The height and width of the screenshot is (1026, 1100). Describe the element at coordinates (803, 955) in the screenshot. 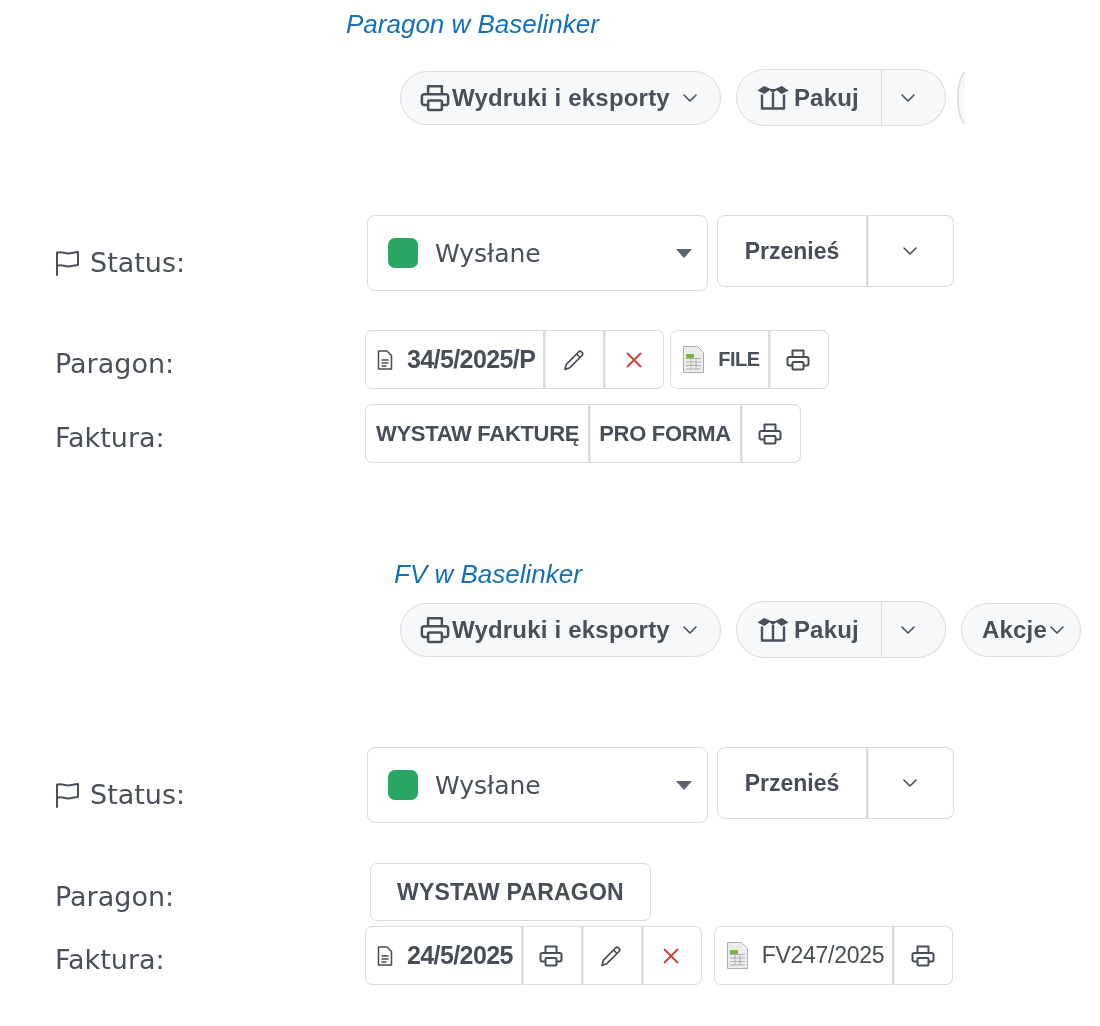

I see `file-button: FV247/2025` at that location.